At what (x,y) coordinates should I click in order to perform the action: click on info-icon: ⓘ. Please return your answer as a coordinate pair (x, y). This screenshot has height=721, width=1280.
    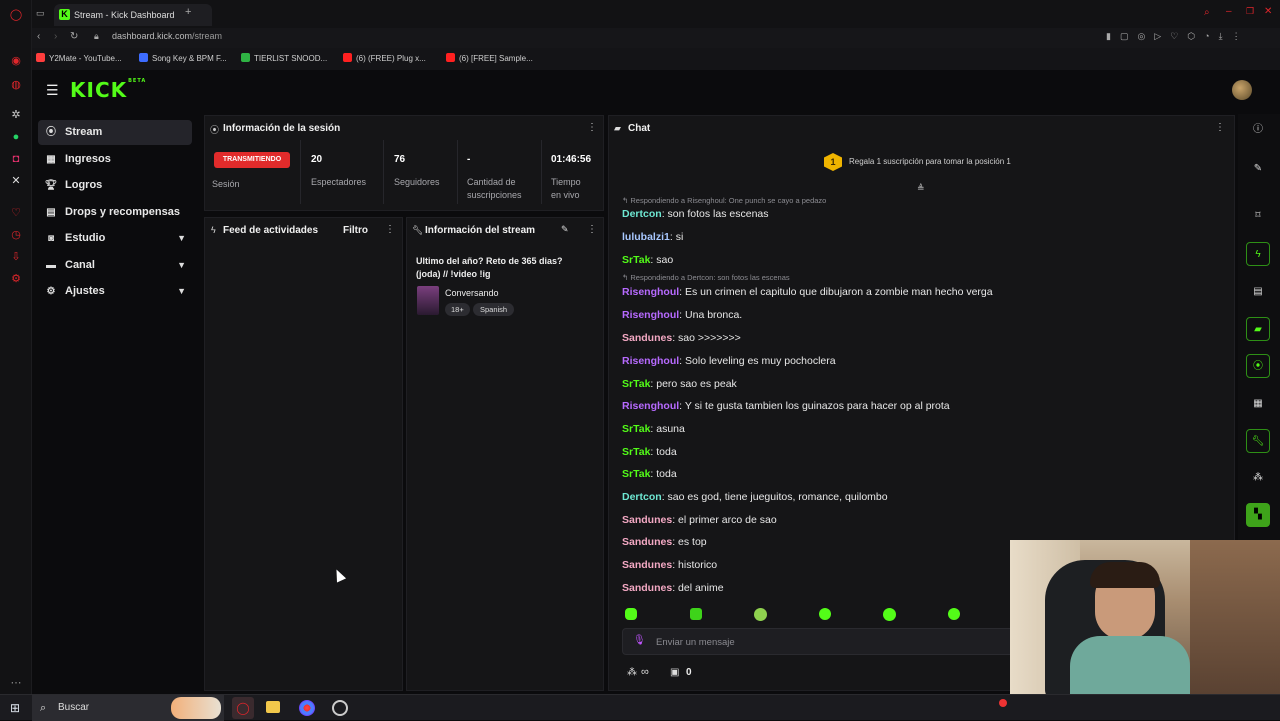
    Looking at the image, I should click on (1258, 130).